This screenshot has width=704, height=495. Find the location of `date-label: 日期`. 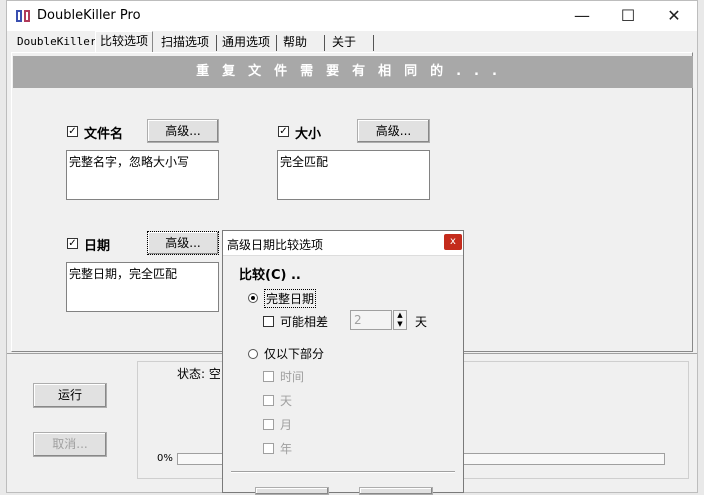

date-label: 日期 is located at coordinates (97, 246).